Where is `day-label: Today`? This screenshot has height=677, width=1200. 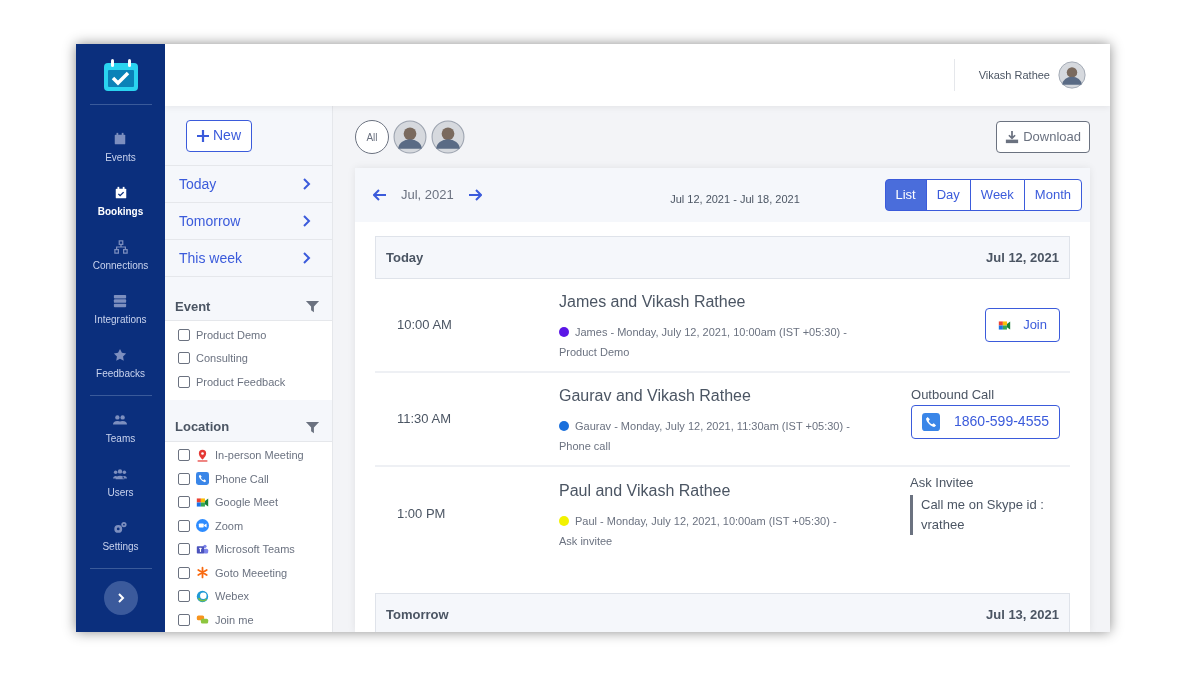 day-label: Today is located at coordinates (405, 257).